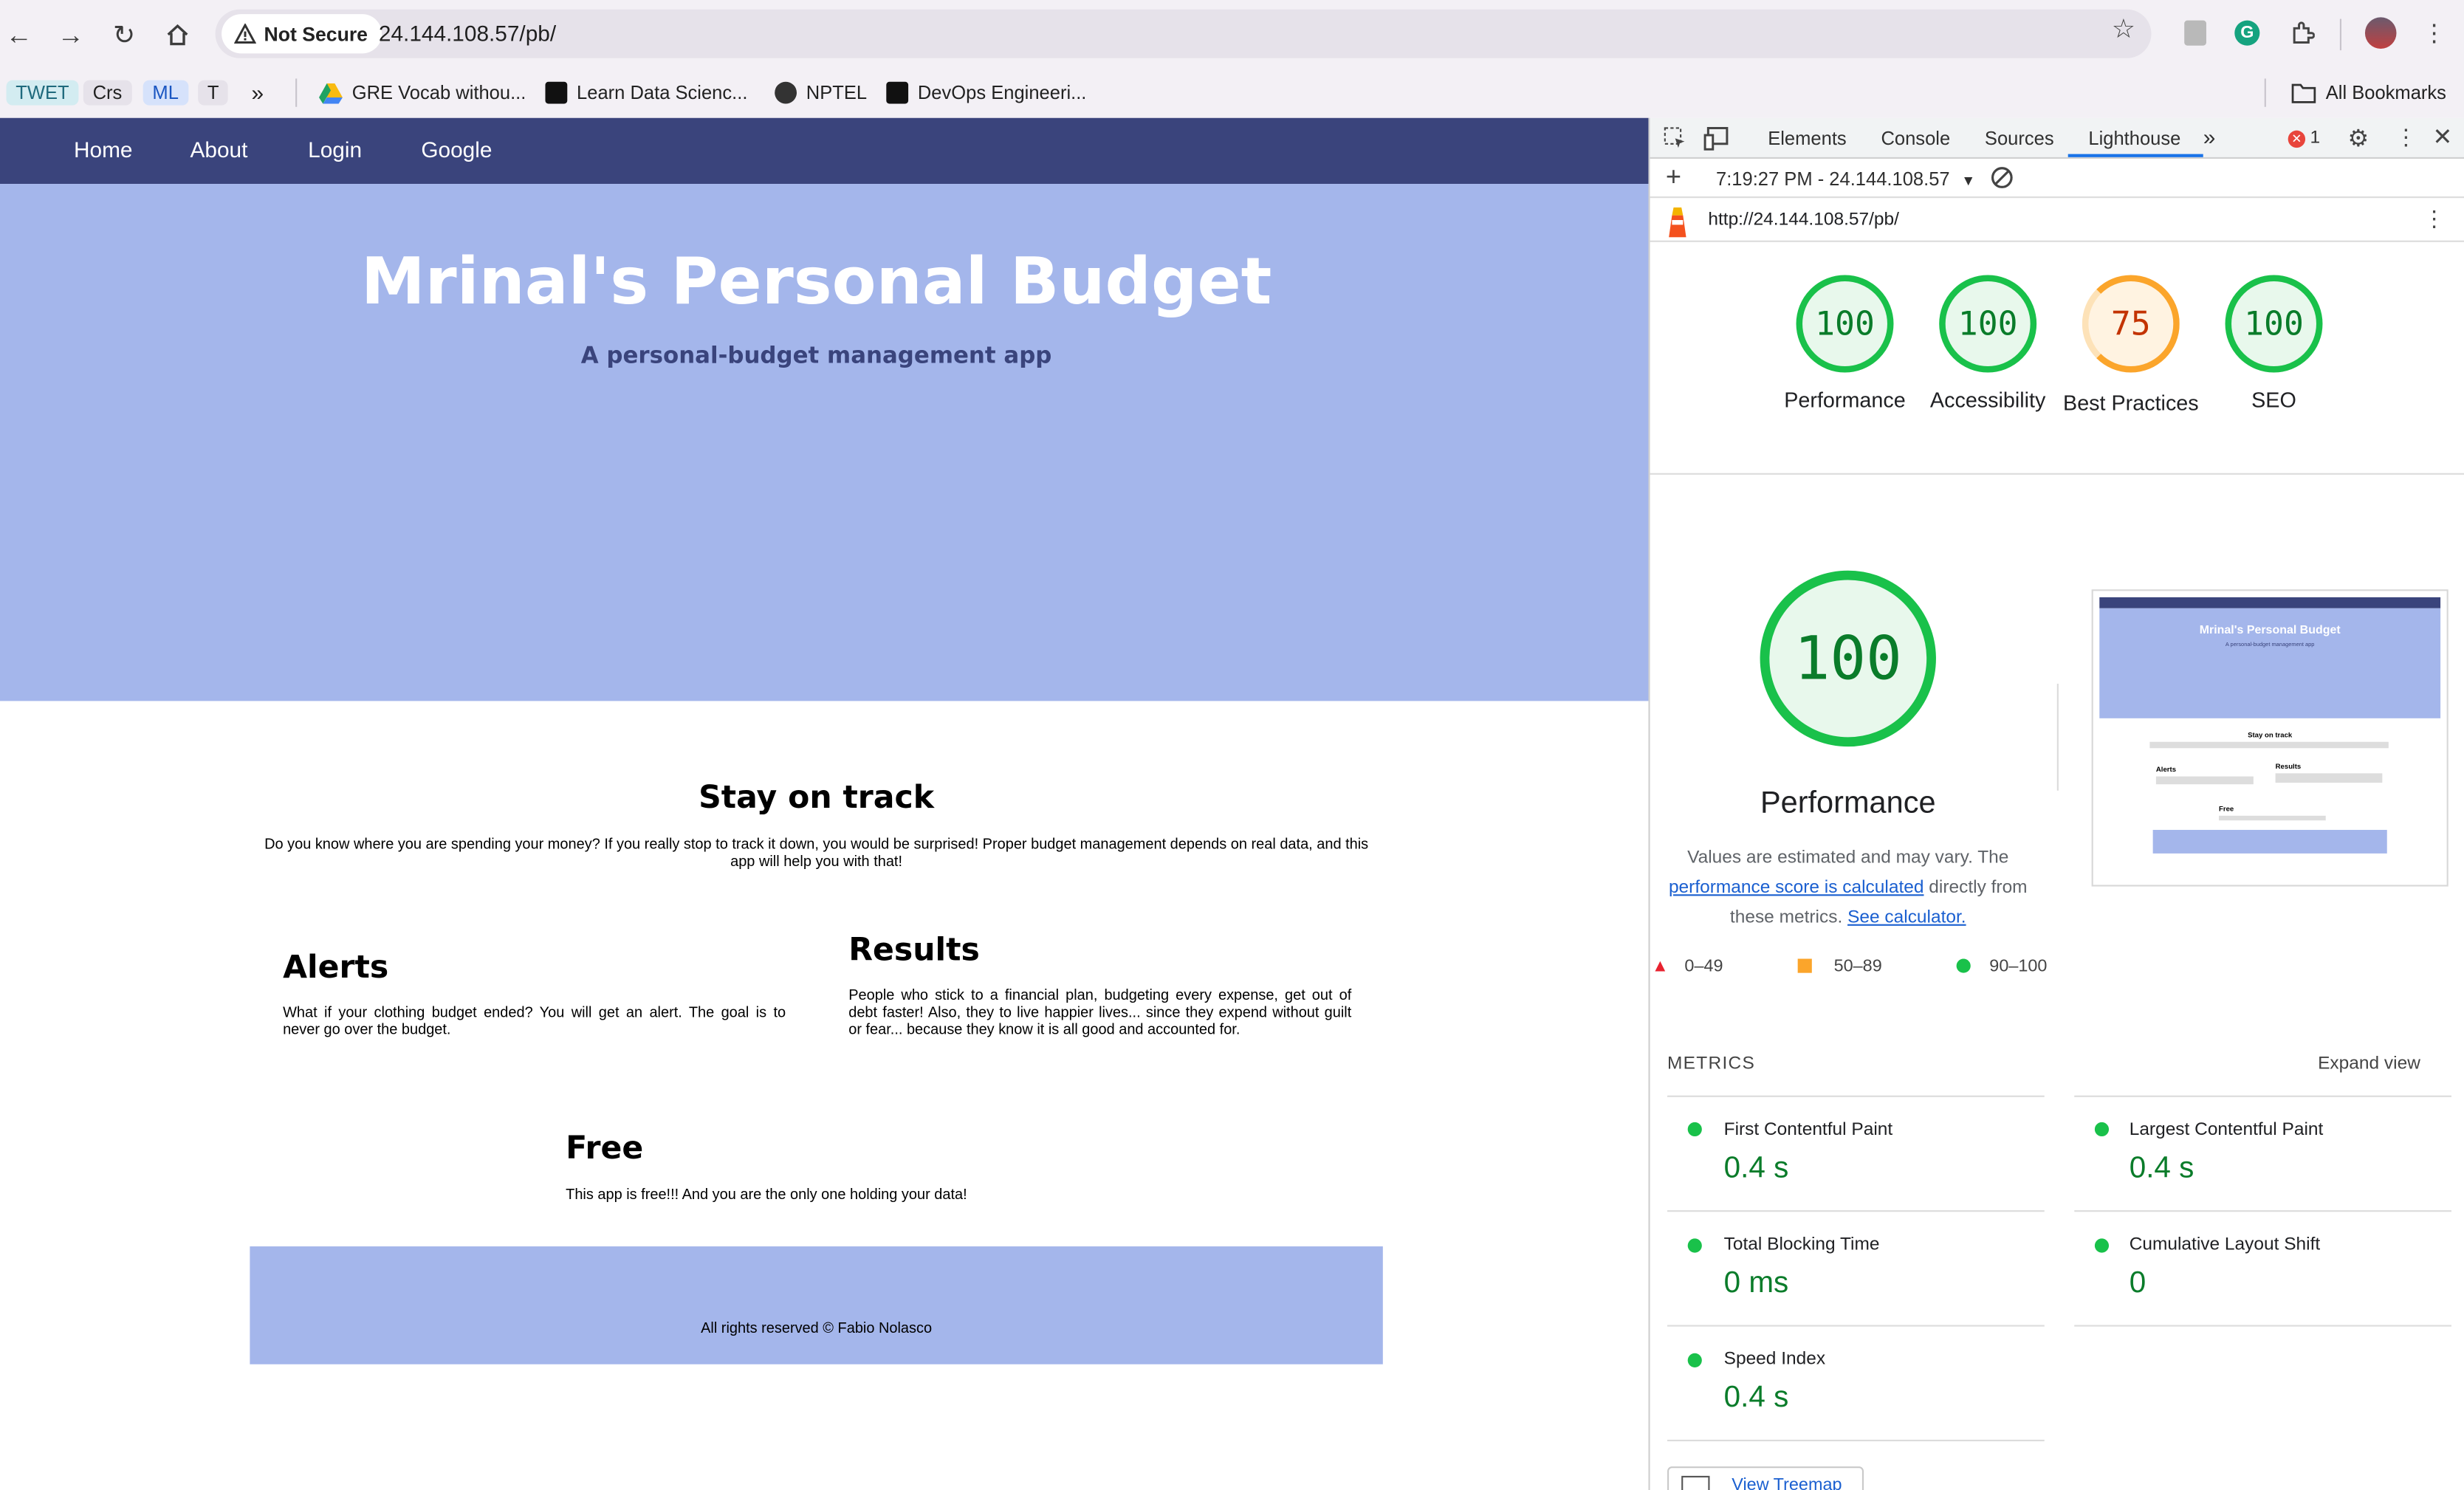 This screenshot has height=1490, width=2464. What do you see at coordinates (2303, 33) in the screenshot?
I see `extensions-puzzle-icon` at bounding box center [2303, 33].